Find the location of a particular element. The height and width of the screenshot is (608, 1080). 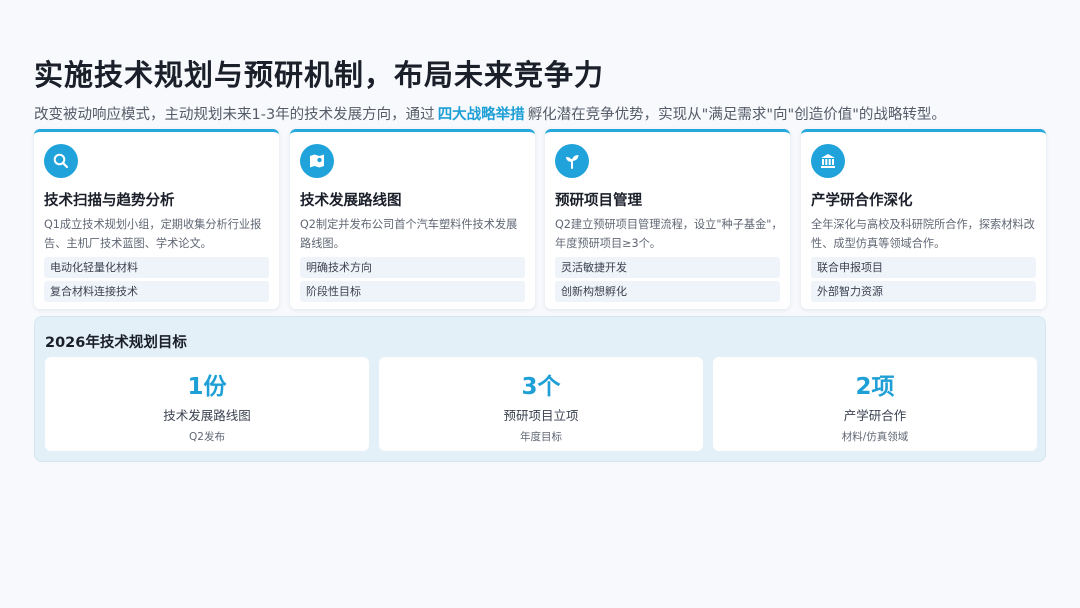

card-title: 预研项目管理 is located at coordinates (598, 201).